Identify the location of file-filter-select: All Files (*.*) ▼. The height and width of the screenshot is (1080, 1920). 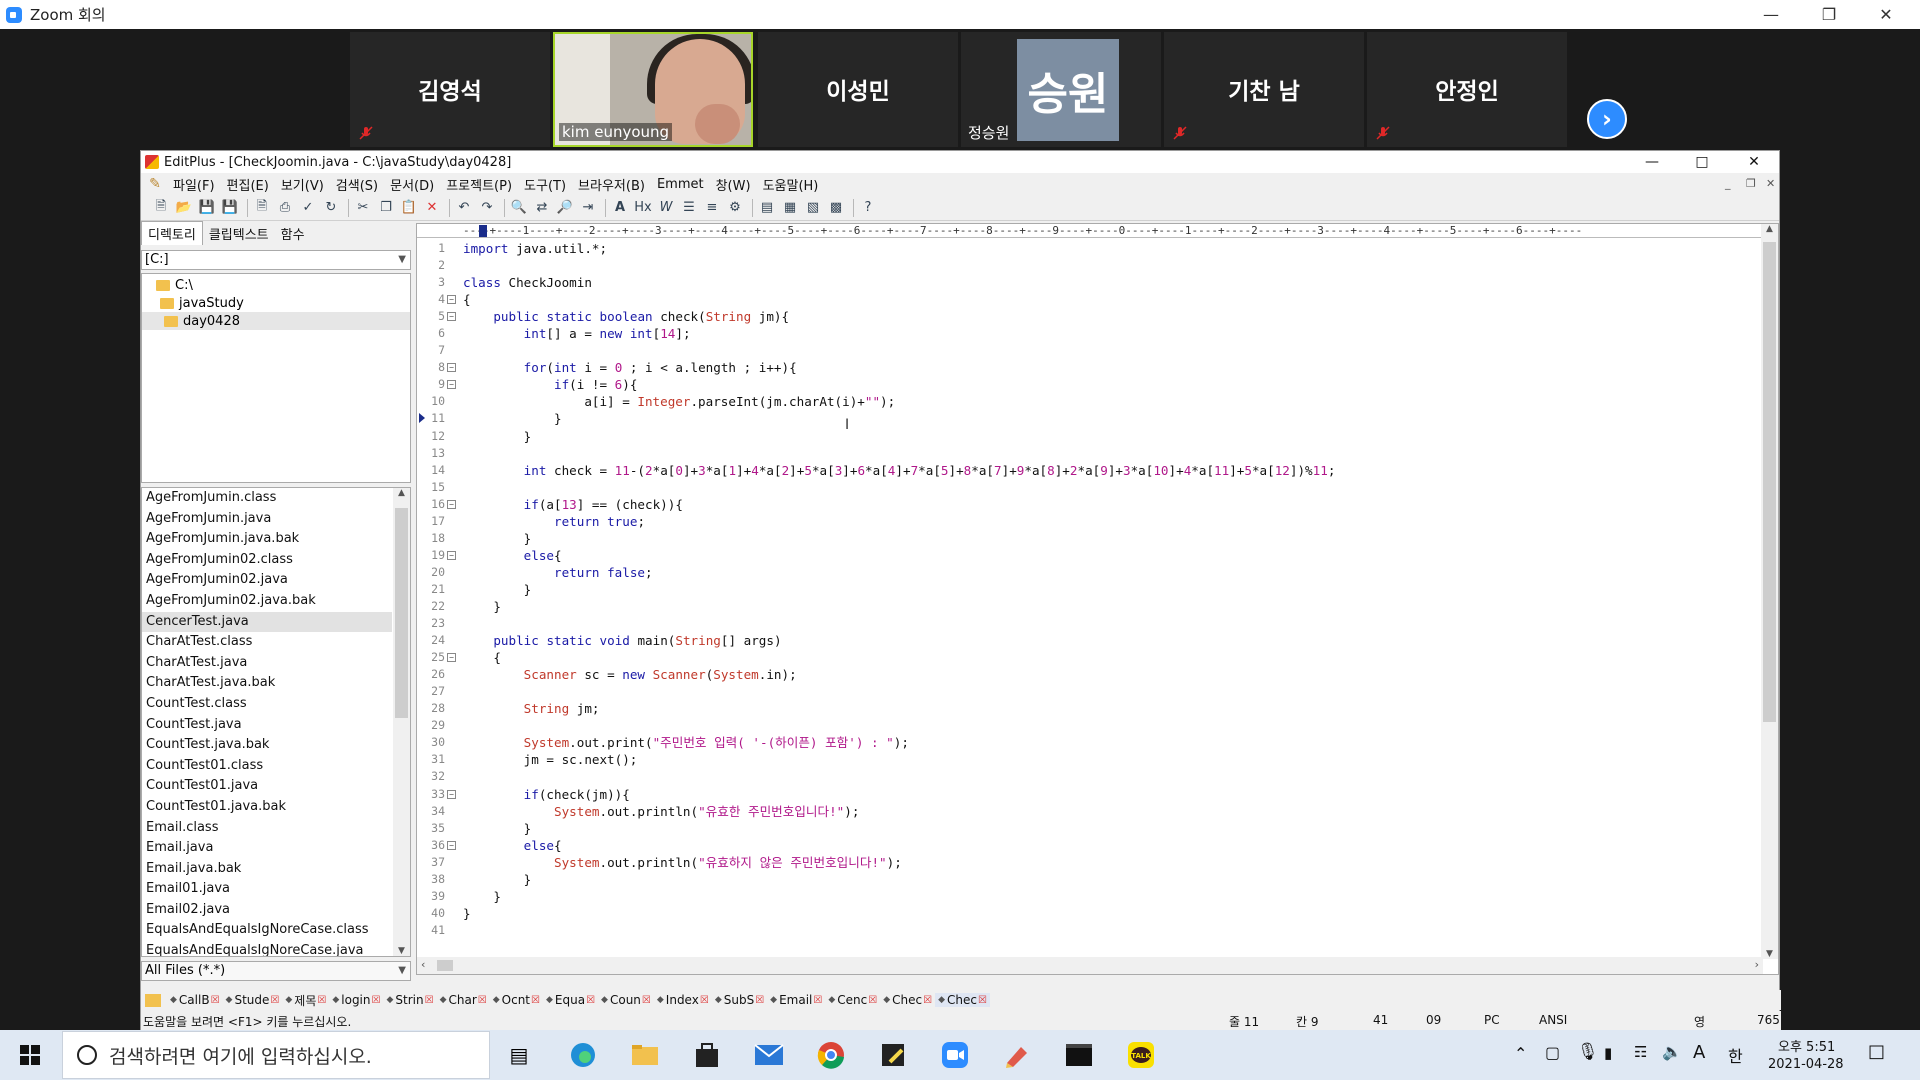
(276, 971).